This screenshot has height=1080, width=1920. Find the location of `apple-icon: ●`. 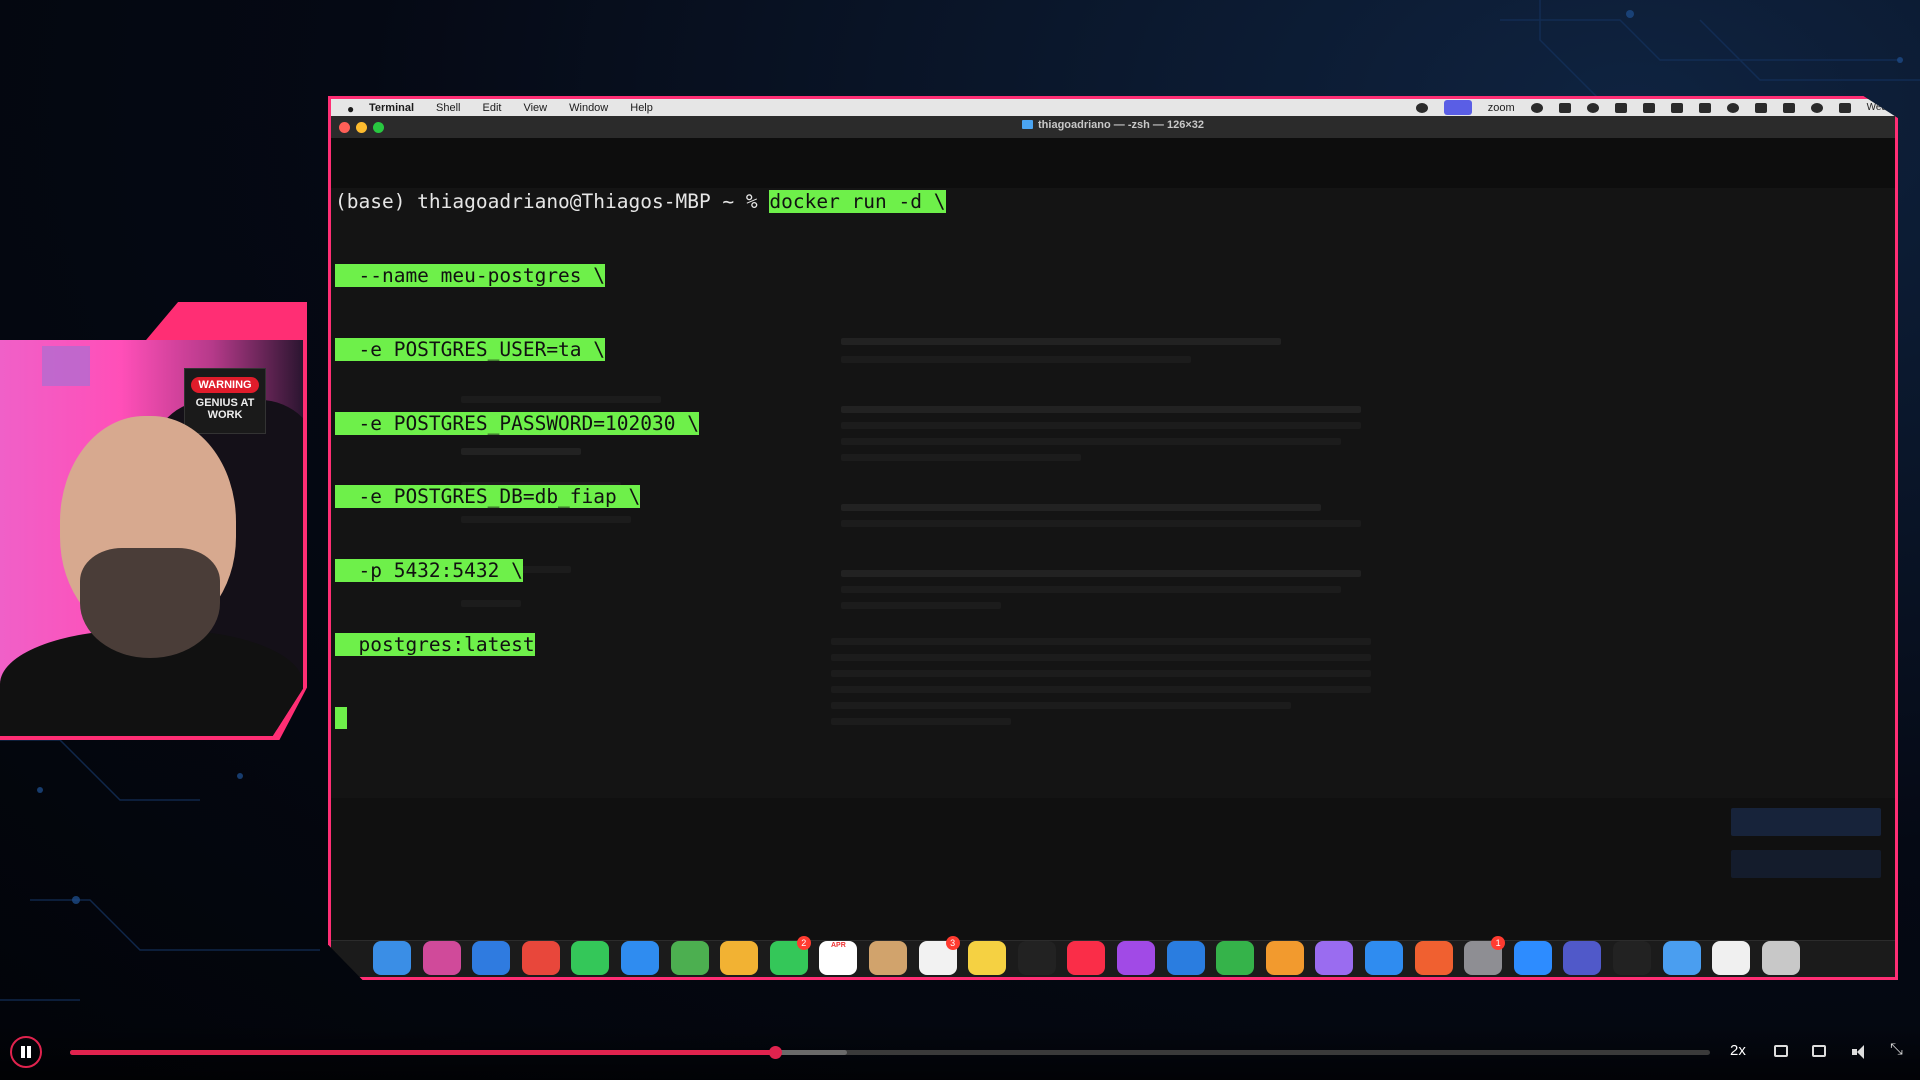

apple-icon: ● is located at coordinates (352, 109).